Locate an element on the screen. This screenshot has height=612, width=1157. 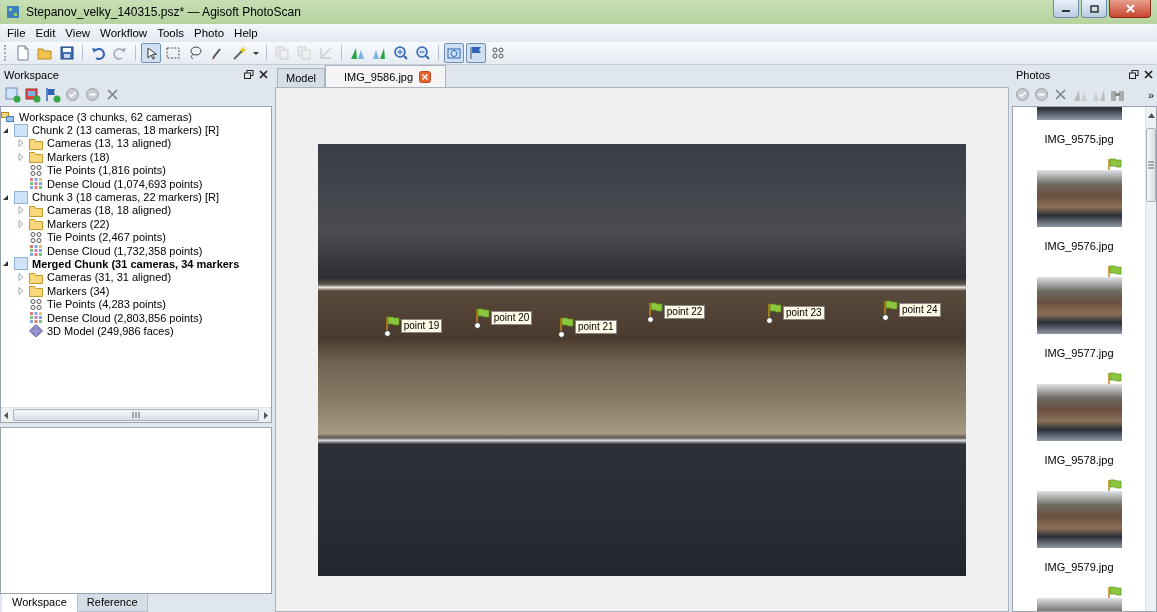
minimize-button is located at coordinates (1066, 9).